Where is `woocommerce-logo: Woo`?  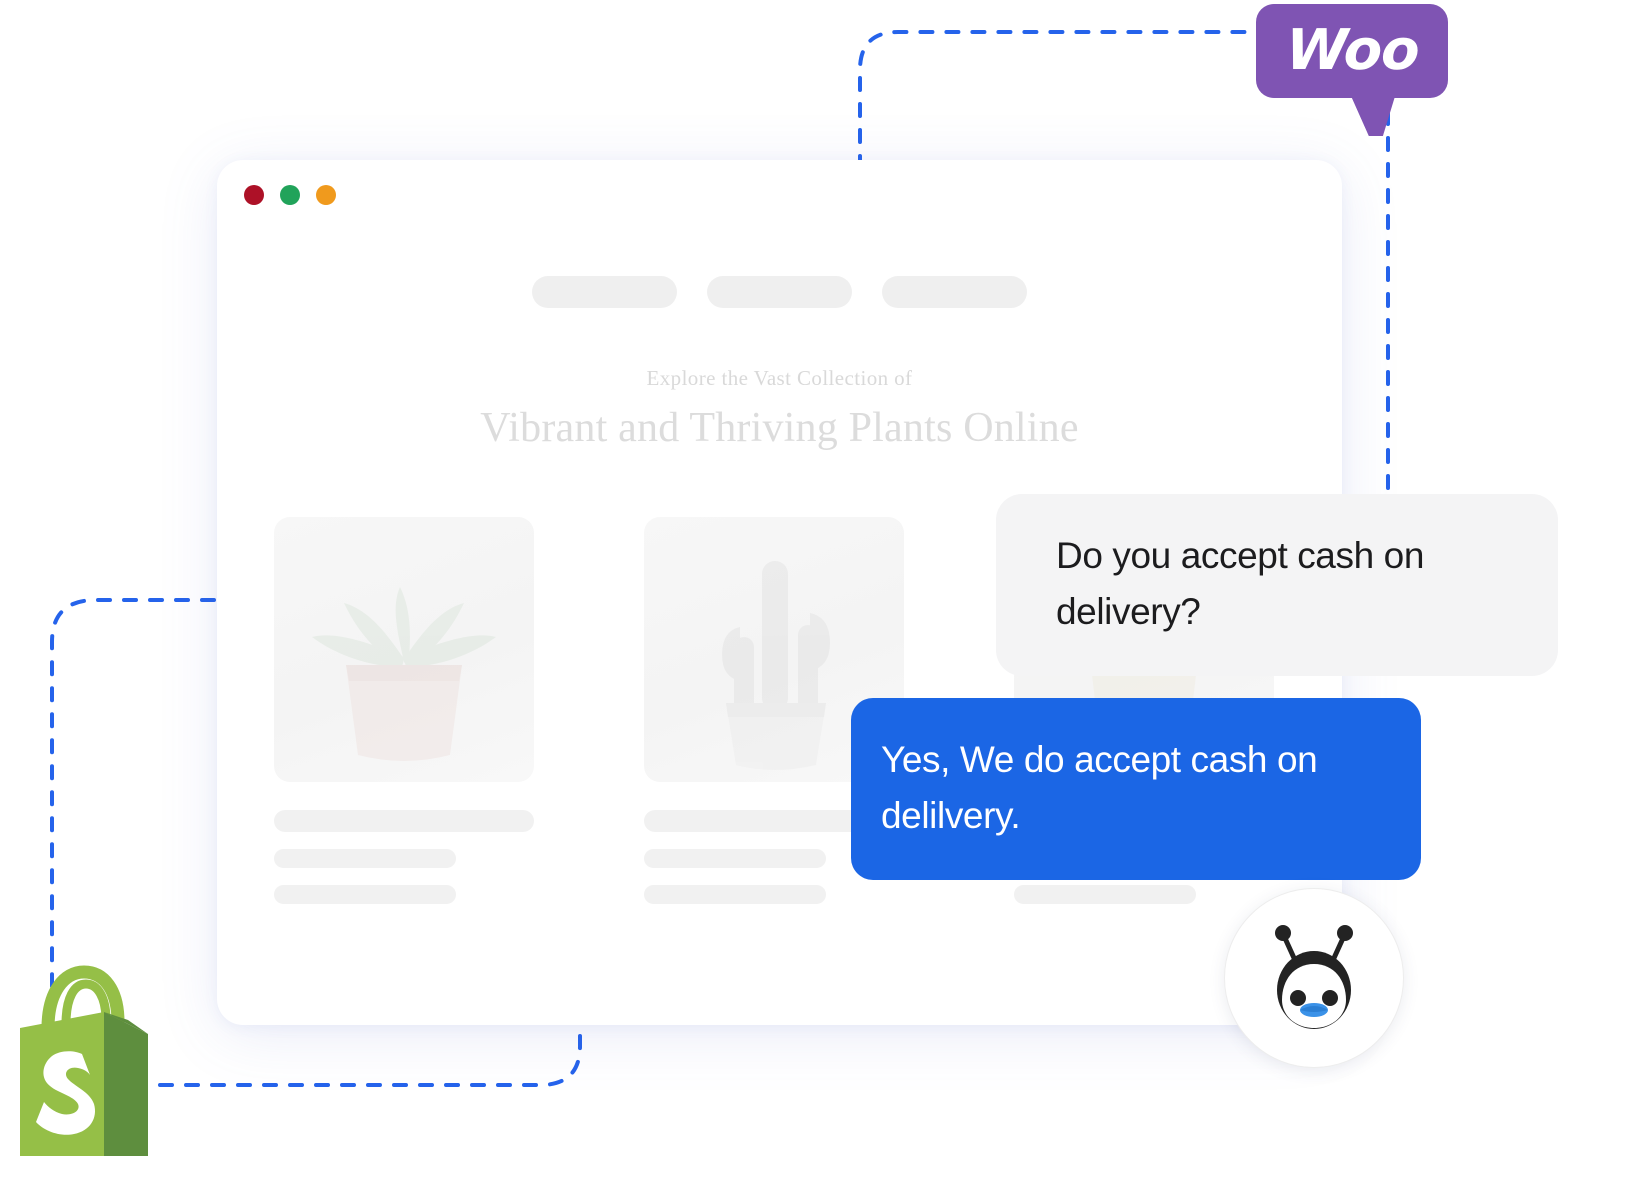 woocommerce-logo: Woo is located at coordinates (1352, 70).